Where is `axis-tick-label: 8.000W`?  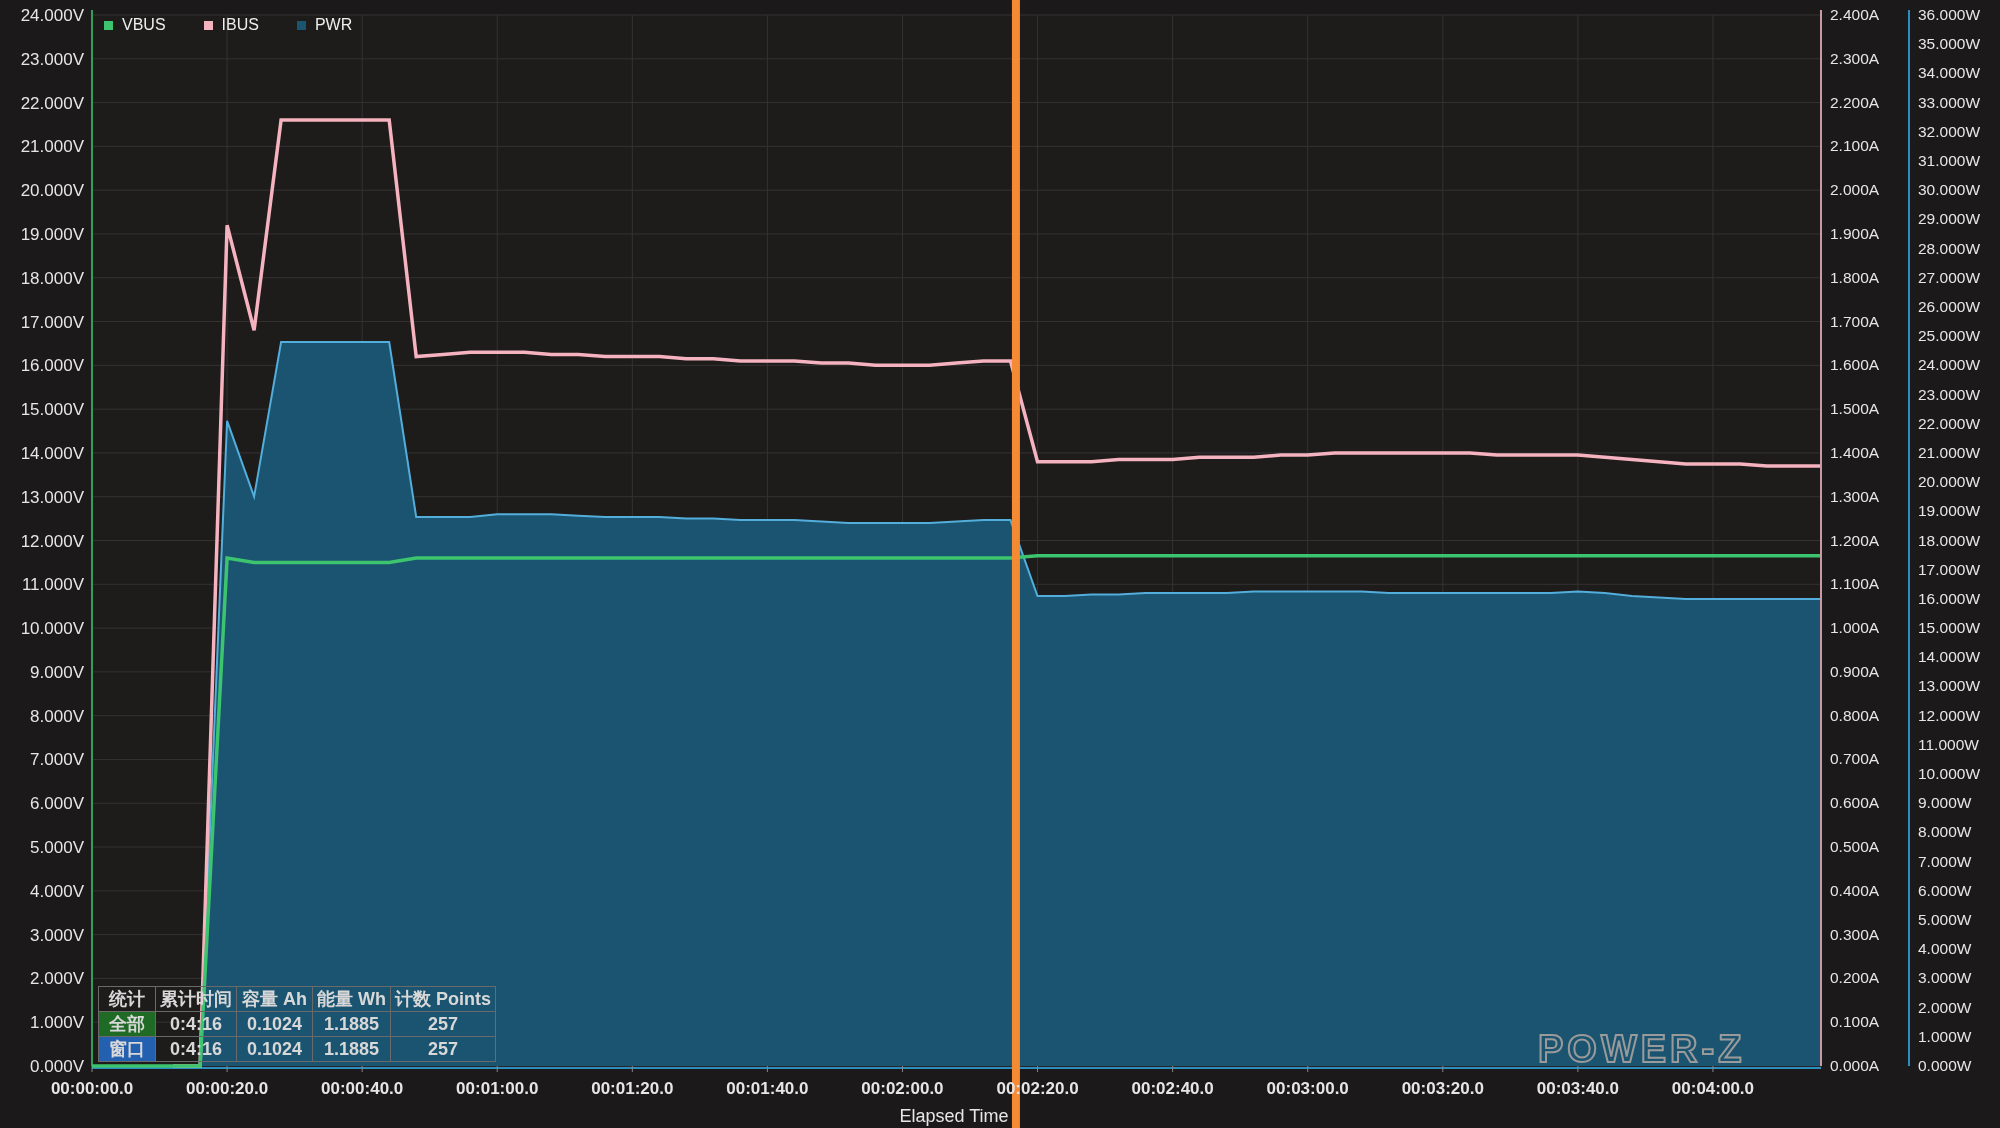 axis-tick-label: 8.000W is located at coordinates (1945, 832).